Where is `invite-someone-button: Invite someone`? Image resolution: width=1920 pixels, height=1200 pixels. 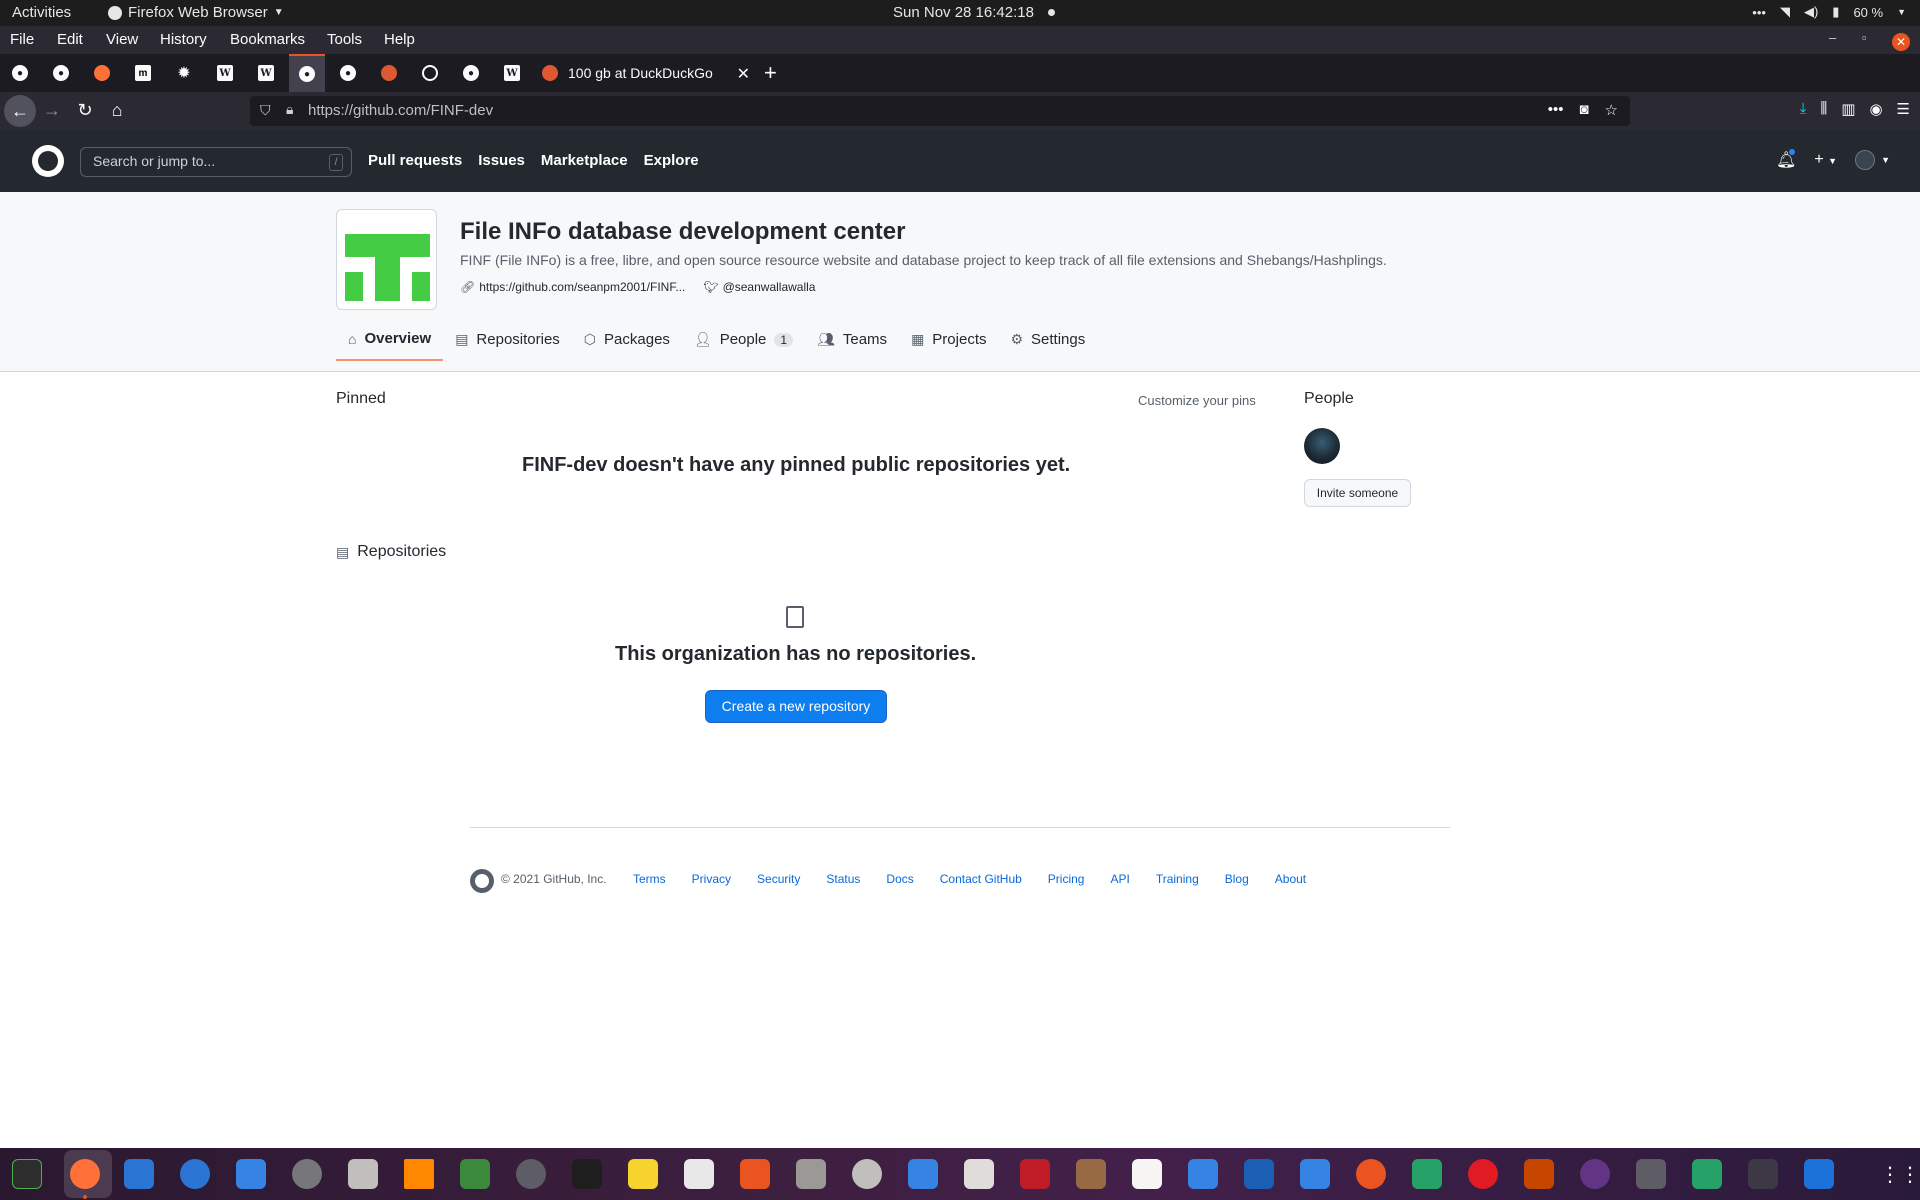 invite-someone-button: Invite someone is located at coordinates (1357, 493).